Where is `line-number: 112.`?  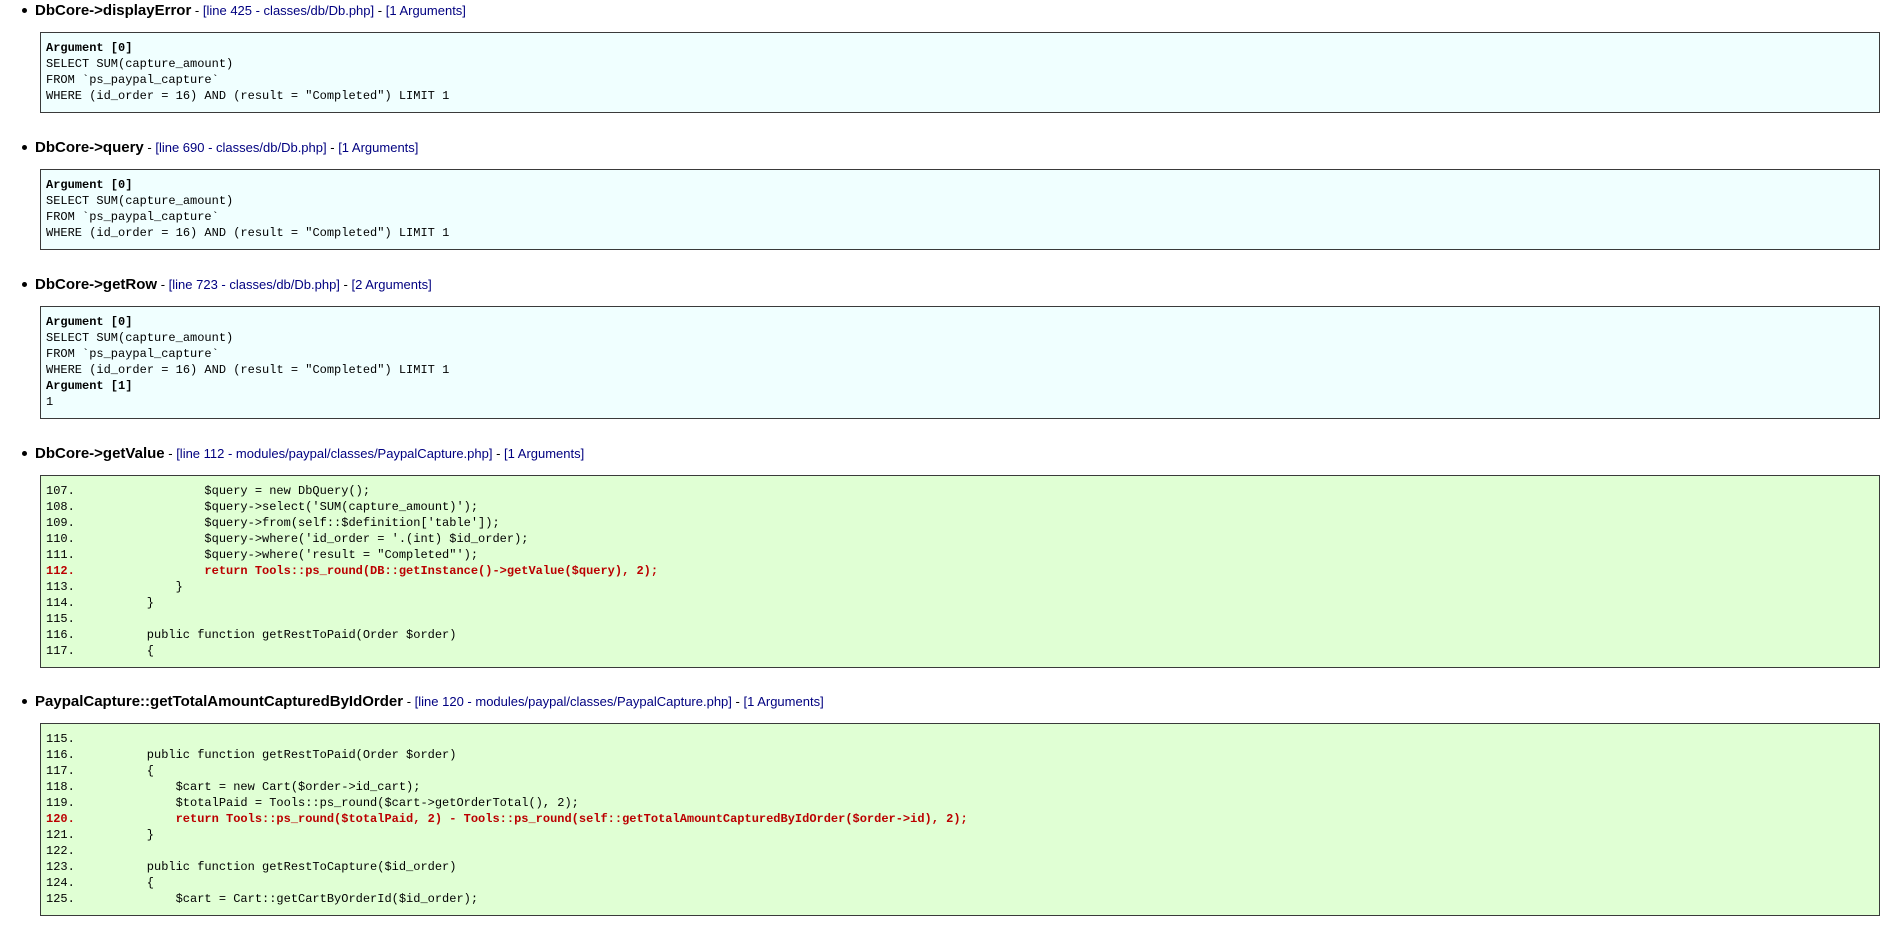 line-number: 112. is located at coordinates (60, 571).